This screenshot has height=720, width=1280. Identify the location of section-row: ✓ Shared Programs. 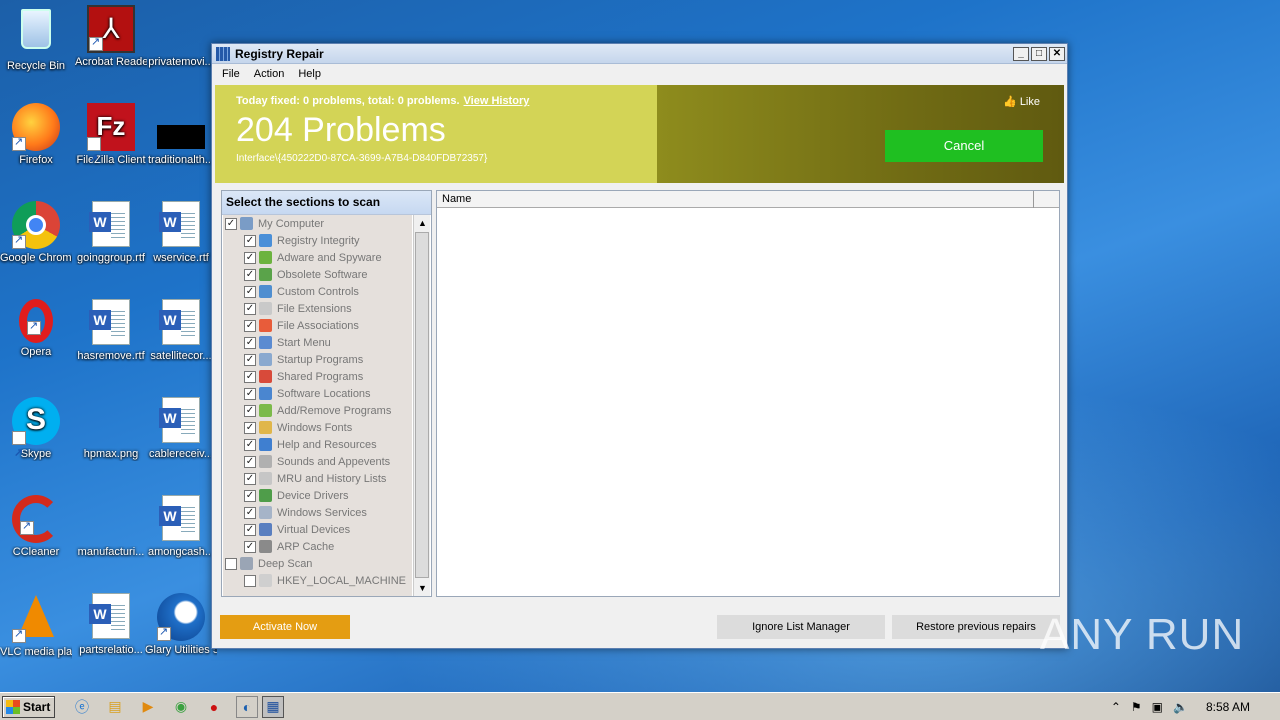
(317, 376).